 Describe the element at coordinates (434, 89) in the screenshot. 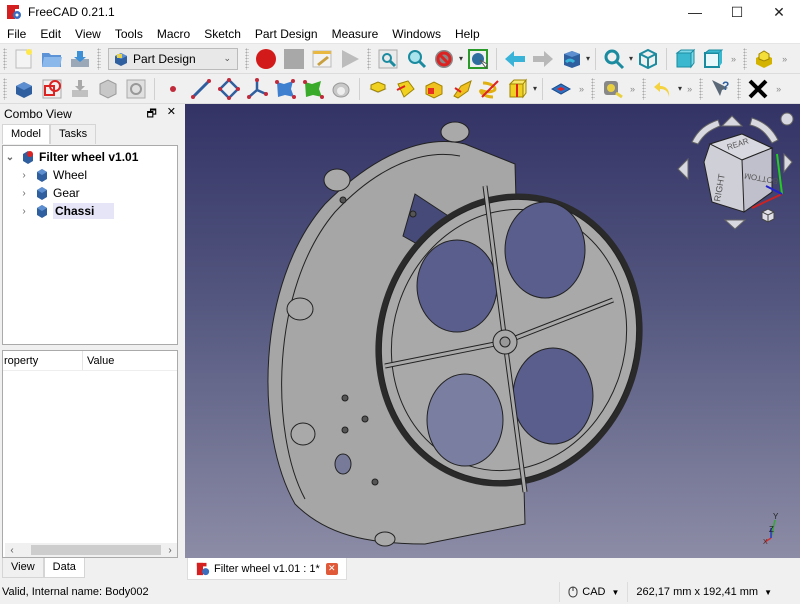

I see `additive-loft-button` at that location.